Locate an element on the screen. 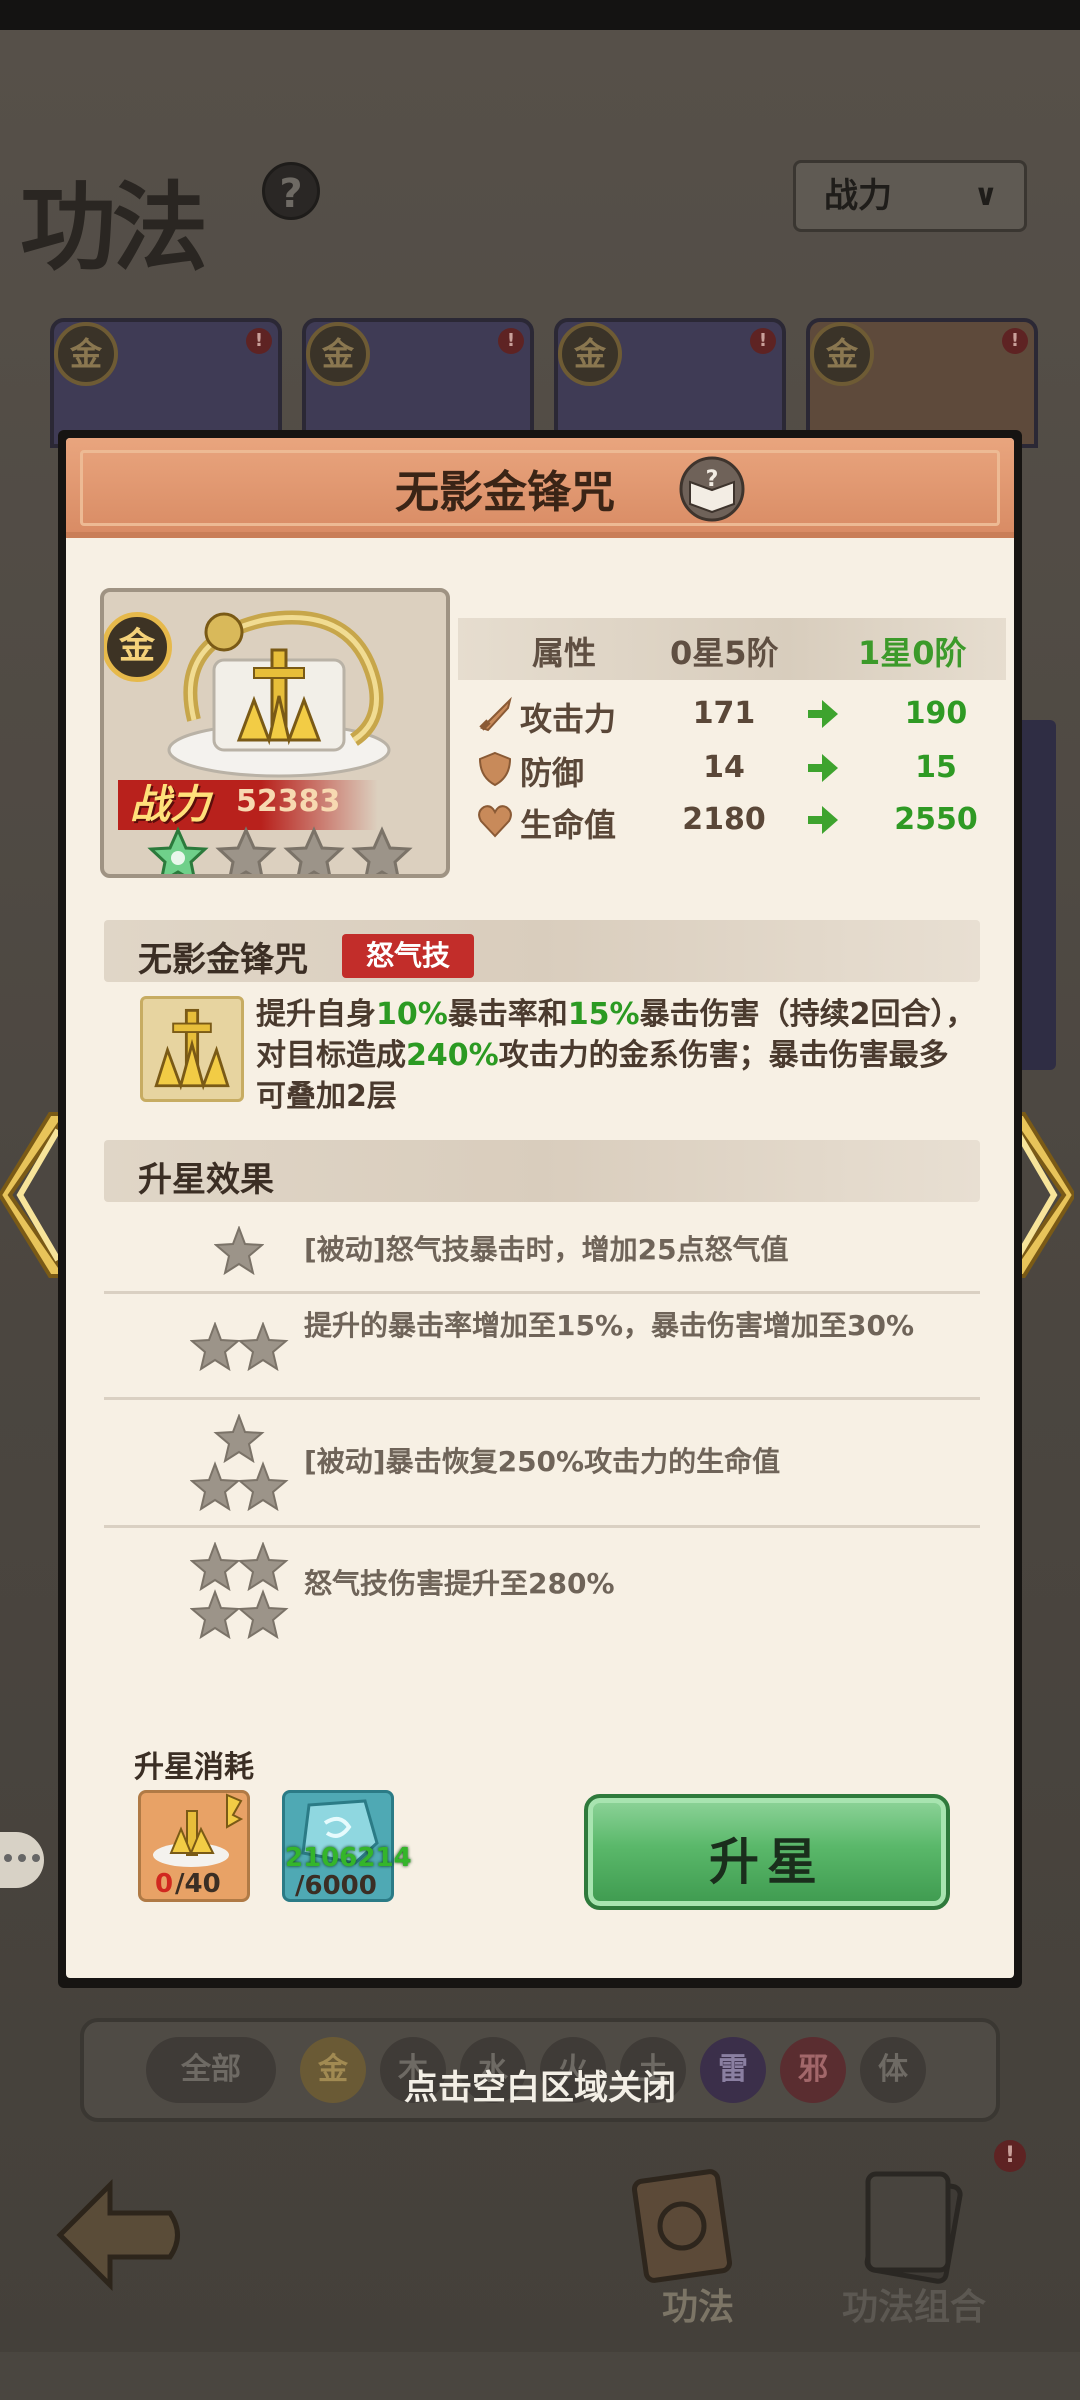  star-effect-row: [被动]暴击恢复250%攻击力的生命值 is located at coordinates (542, 1464).